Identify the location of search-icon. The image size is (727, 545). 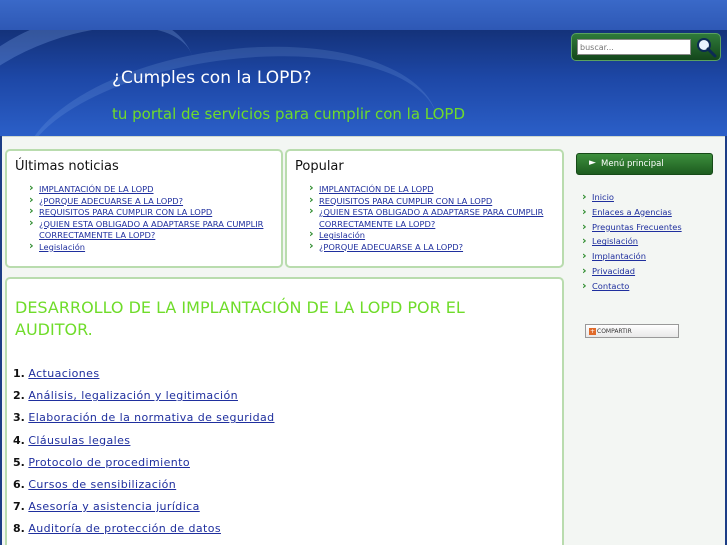
(707, 48).